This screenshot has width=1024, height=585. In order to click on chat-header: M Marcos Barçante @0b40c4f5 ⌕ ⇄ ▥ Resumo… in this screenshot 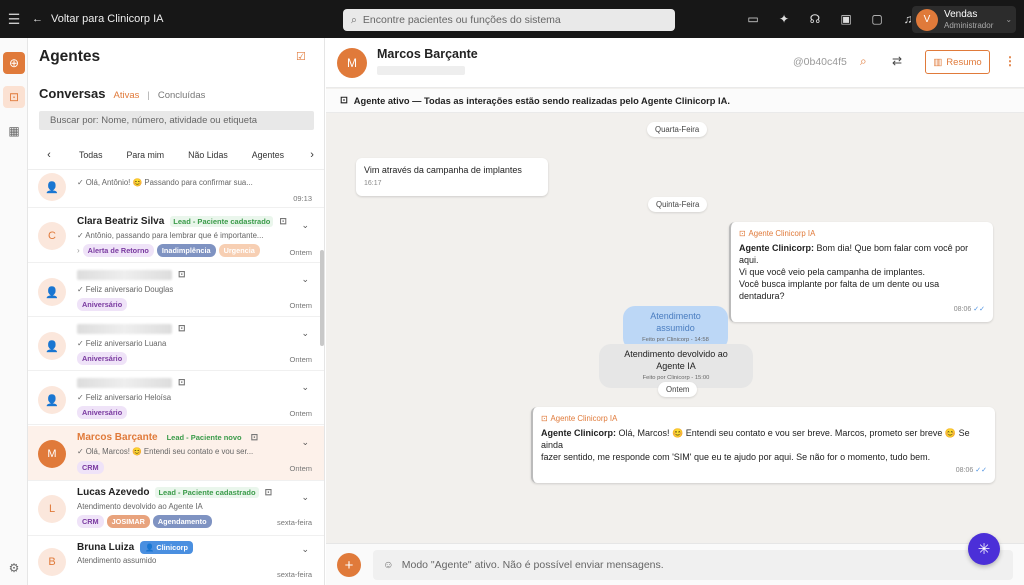, I will do `click(675, 63)`.